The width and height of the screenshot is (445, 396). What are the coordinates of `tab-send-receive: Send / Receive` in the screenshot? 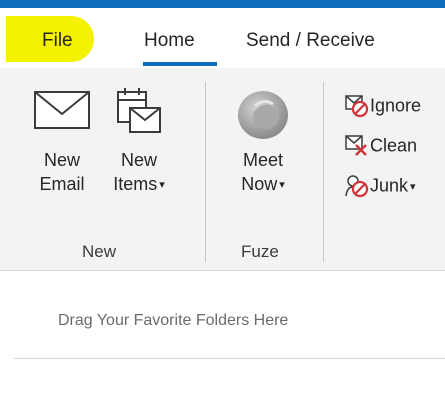 It's located at (310, 41).